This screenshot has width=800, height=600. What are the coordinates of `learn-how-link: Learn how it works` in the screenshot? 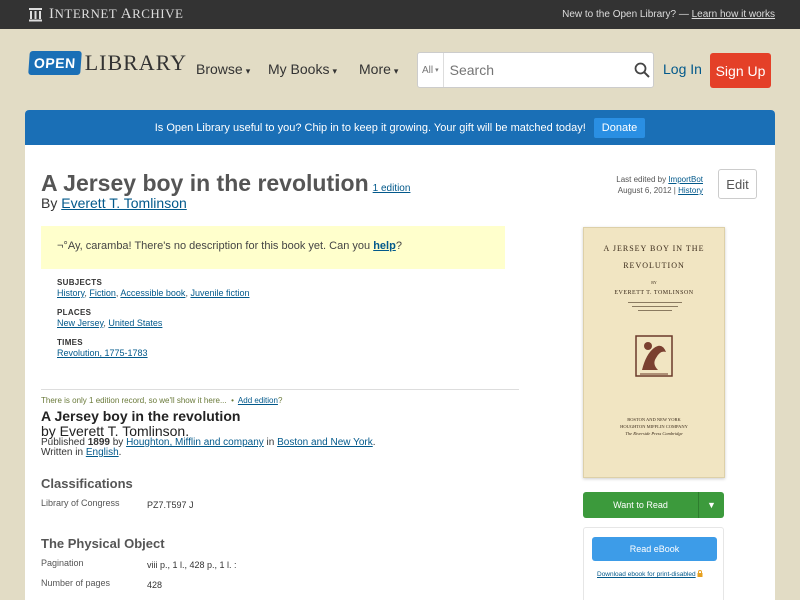 It's located at (733, 14).